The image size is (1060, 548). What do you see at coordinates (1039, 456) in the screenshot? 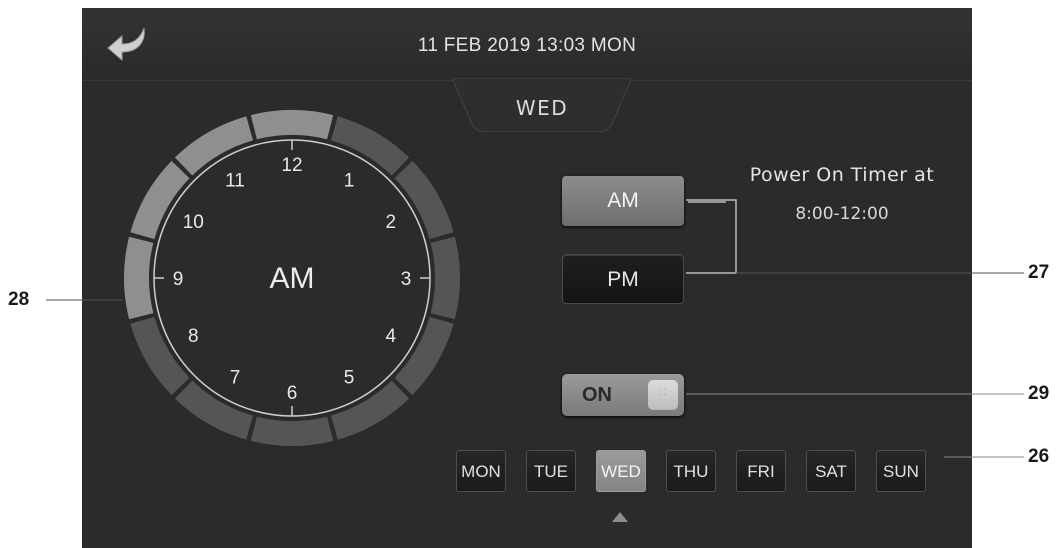
I see `callout-26: 26` at bounding box center [1039, 456].